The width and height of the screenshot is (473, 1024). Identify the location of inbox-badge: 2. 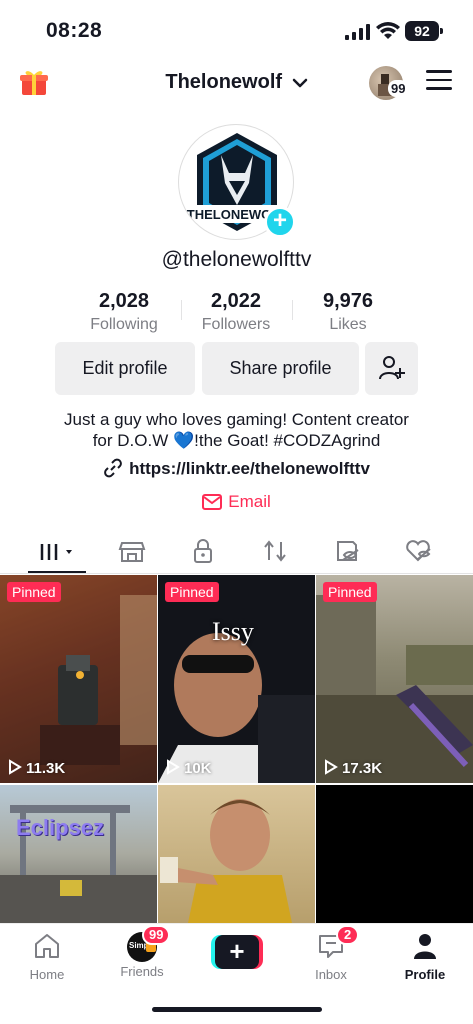
(348, 935).